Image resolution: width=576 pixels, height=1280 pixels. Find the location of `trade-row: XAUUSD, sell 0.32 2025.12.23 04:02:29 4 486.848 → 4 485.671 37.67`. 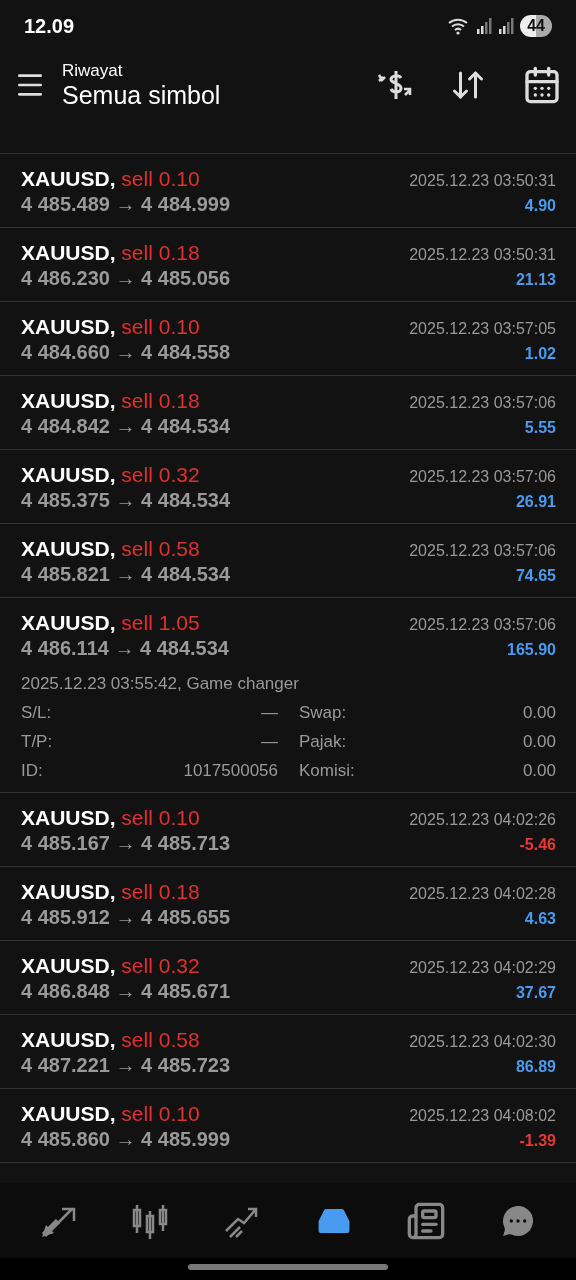

trade-row: XAUUSD, sell 0.32 2025.12.23 04:02:29 4 486.848 → 4 485.671 37.67 is located at coordinates (288, 978).